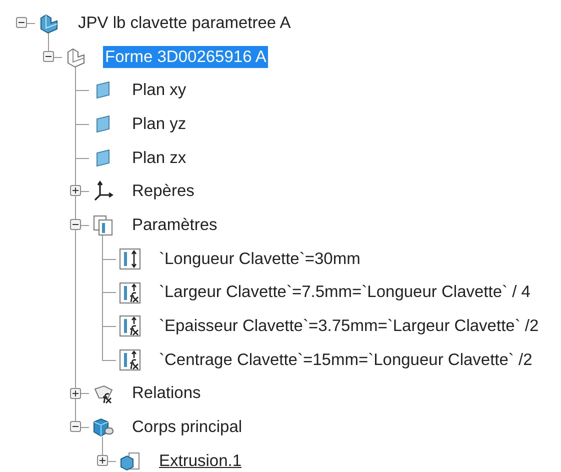 This screenshot has height=472, width=561. What do you see at coordinates (159, 123) in the screenshot?
I see `tree-item: Plan yz` at bounding box center [159, 123].